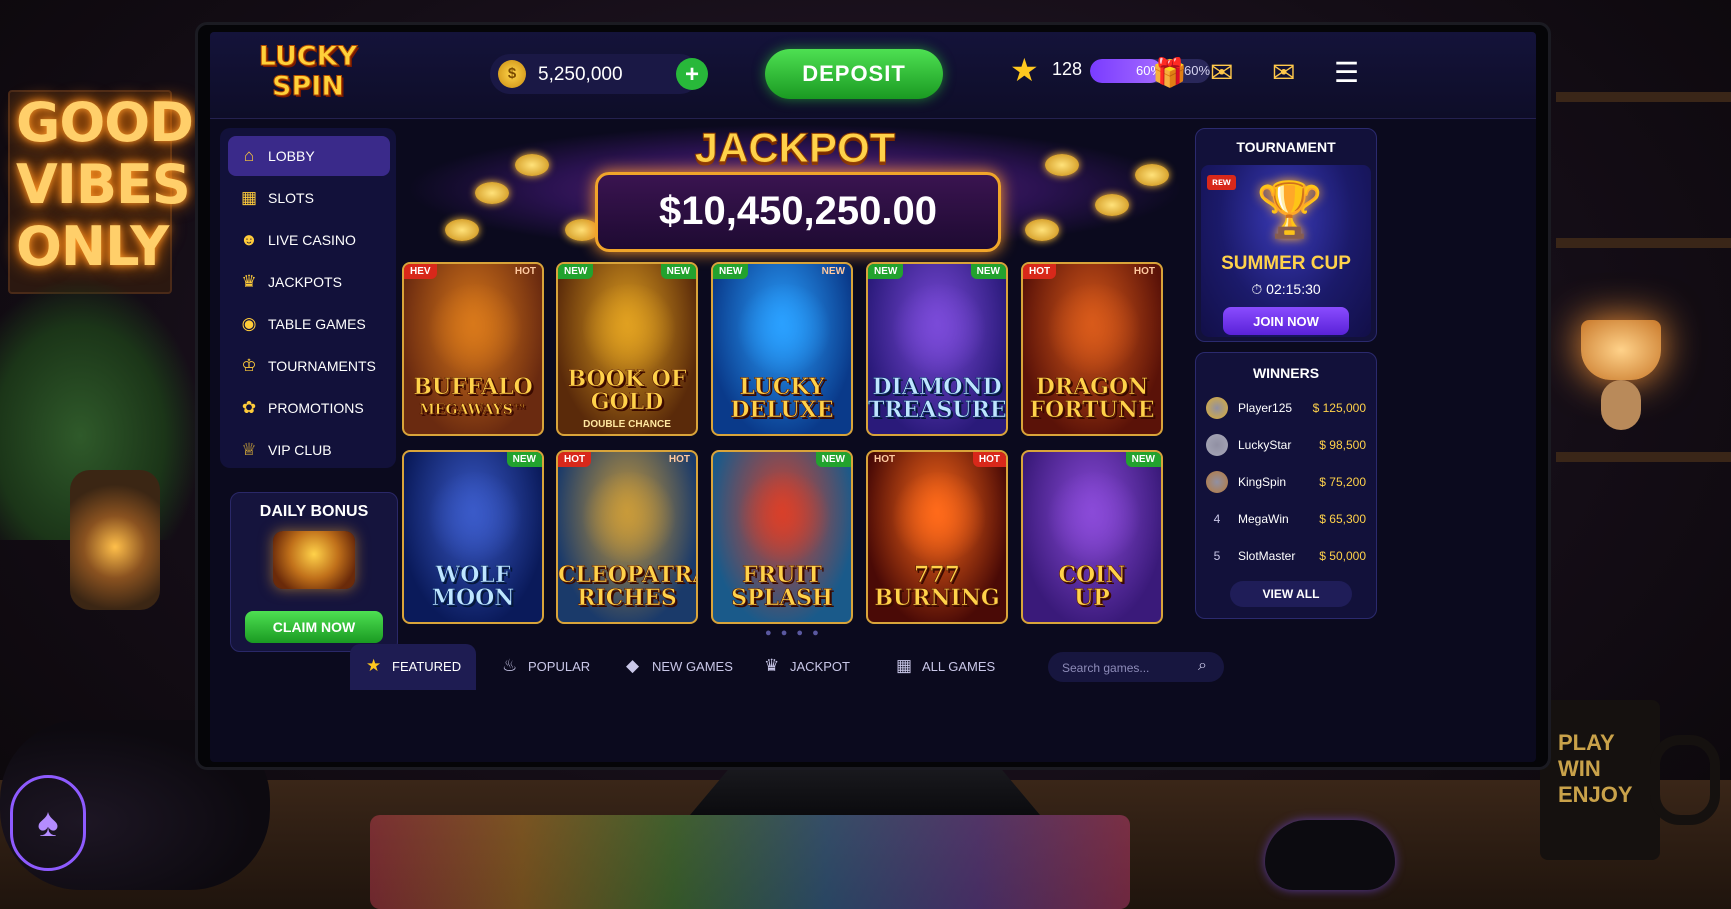 The width and height of the screenshot is (1731, 909). I want to click on winner-amount: $ 125,000, so click(1339, 408).